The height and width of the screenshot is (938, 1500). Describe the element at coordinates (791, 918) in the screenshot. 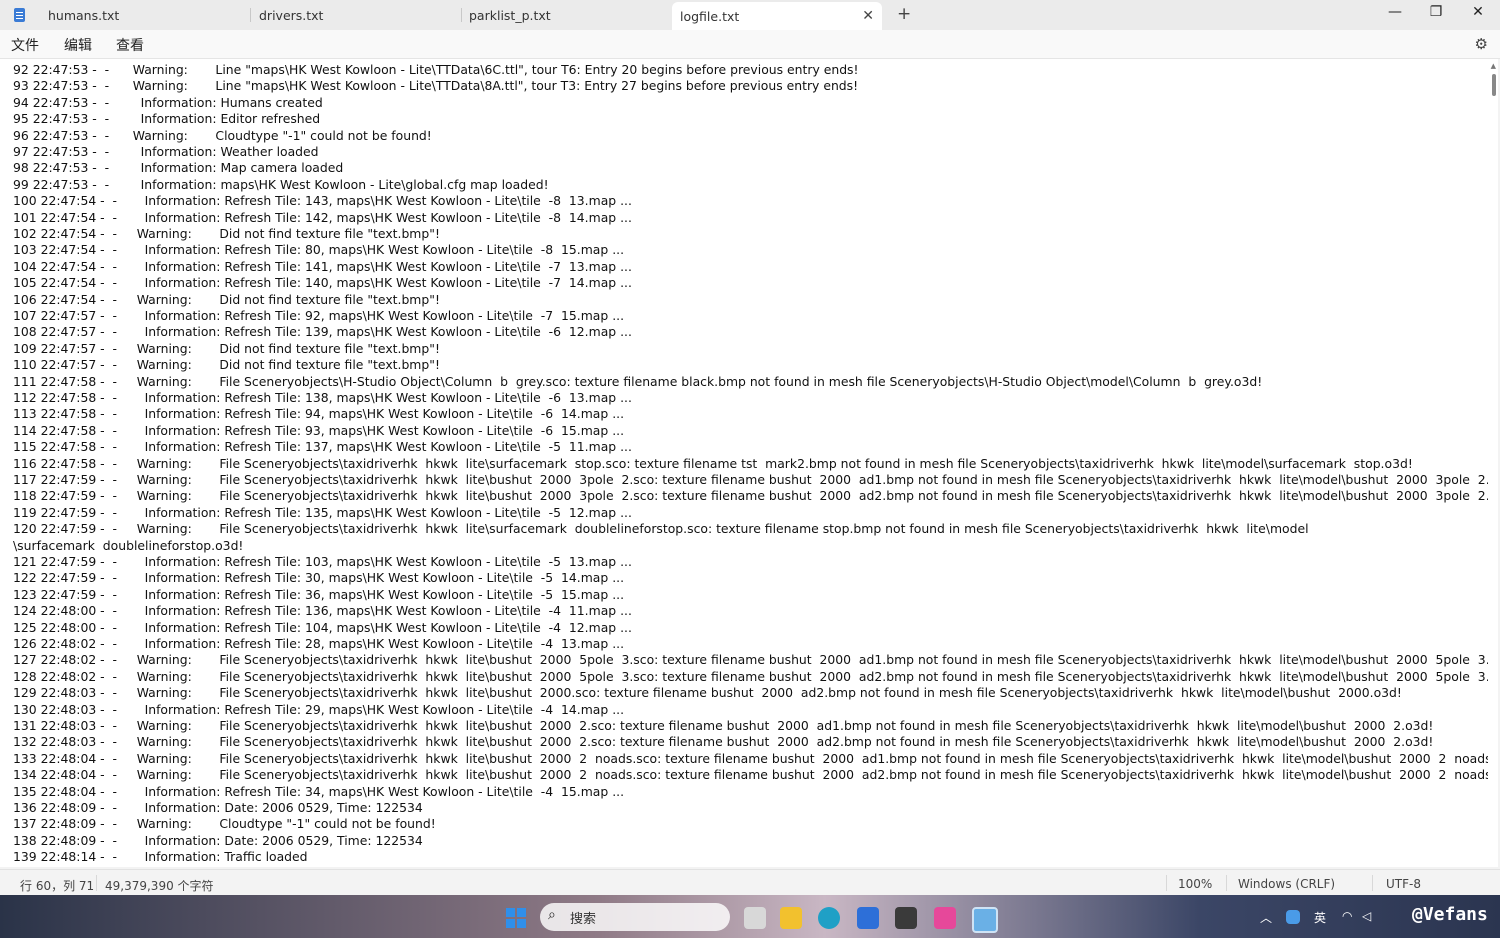

I see `file-explorer-icon` at that location.